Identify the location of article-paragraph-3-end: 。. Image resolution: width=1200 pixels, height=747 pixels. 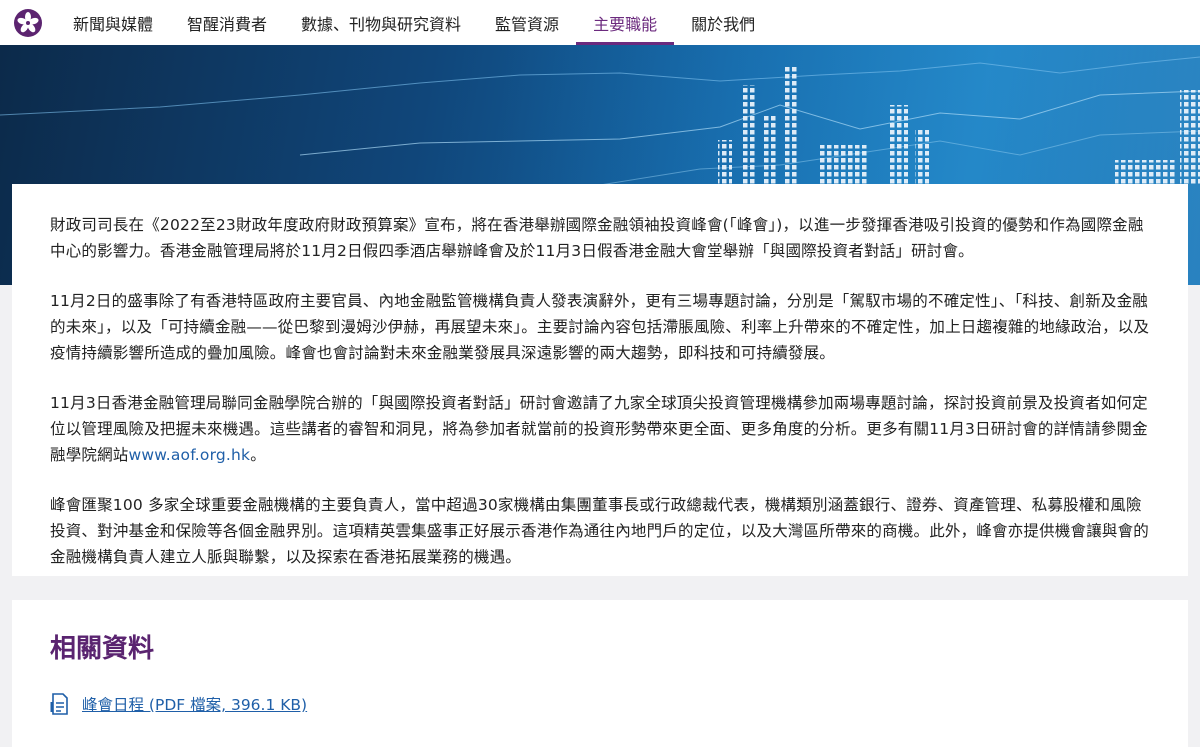
(258, 455).